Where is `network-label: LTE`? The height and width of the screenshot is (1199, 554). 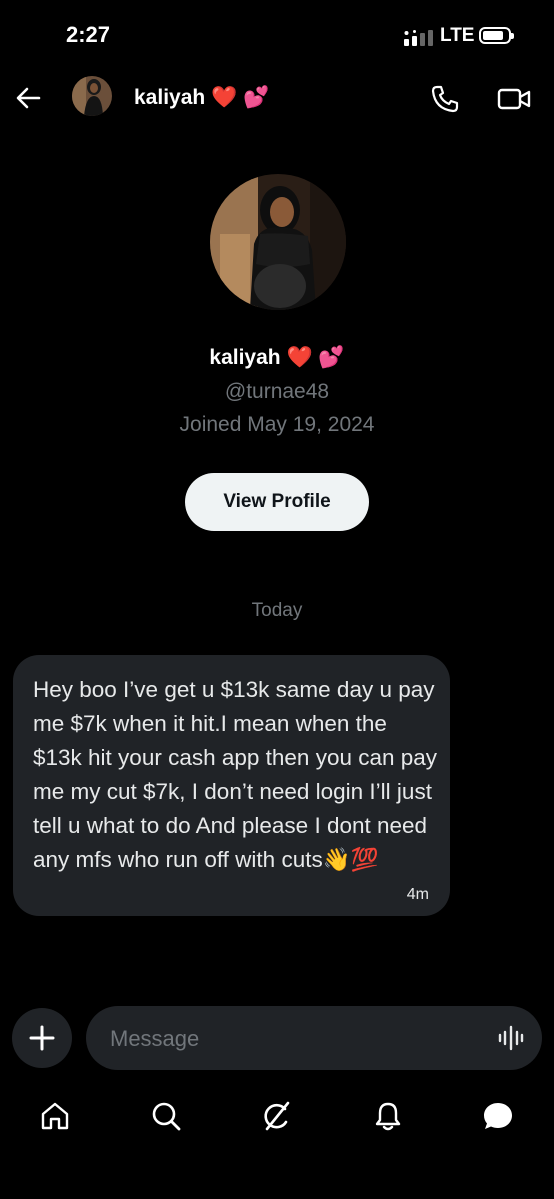 network-label: LTE is located at coordinates (457, 35).